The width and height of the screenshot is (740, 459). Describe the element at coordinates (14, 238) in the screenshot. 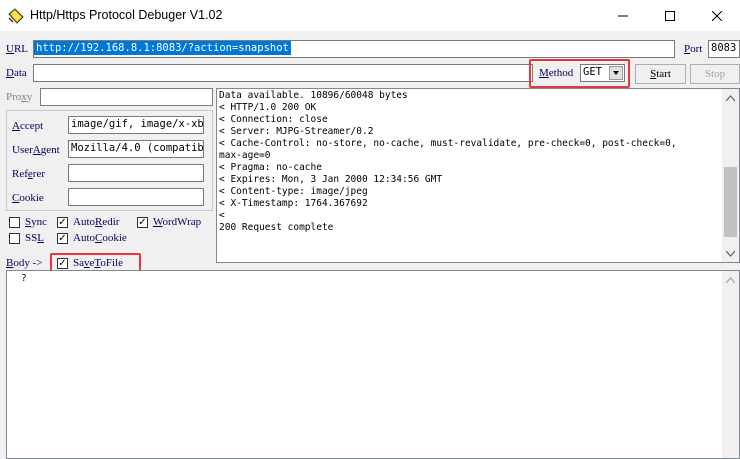

I see `ssl-checkbox` at that location.